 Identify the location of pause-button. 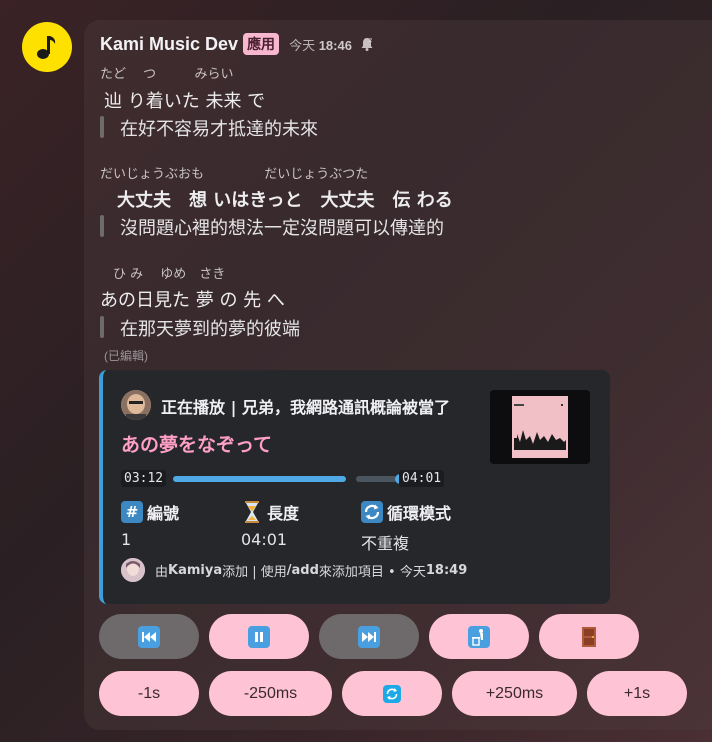
(259, 636).